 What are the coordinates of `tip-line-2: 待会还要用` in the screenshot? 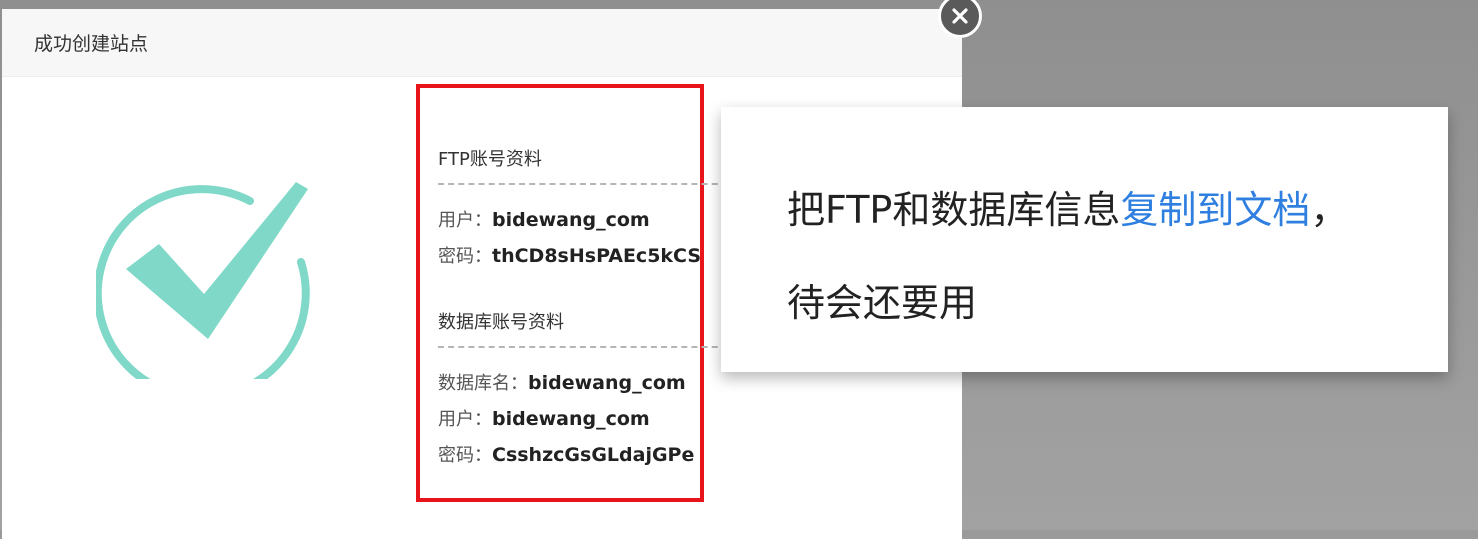 It's located at (882, 303).